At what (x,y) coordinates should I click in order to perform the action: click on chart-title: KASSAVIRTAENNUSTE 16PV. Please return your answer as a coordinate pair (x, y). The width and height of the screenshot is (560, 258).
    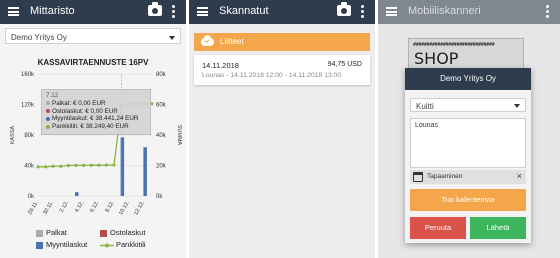
    Looking at the image, I should click on (93, 62).